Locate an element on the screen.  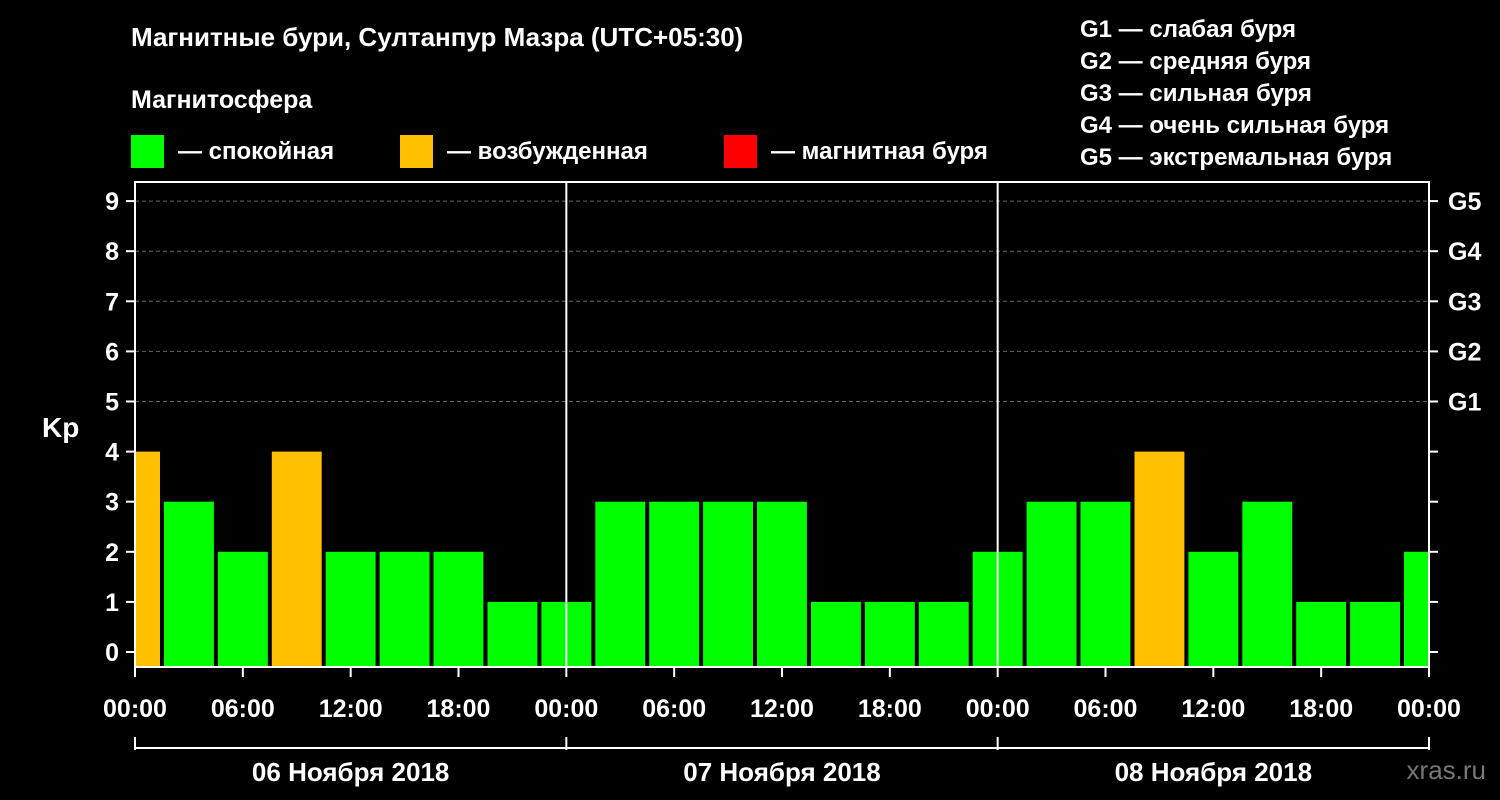
right-axis-label-g4: G4 is located at coordinates (1464, 252).